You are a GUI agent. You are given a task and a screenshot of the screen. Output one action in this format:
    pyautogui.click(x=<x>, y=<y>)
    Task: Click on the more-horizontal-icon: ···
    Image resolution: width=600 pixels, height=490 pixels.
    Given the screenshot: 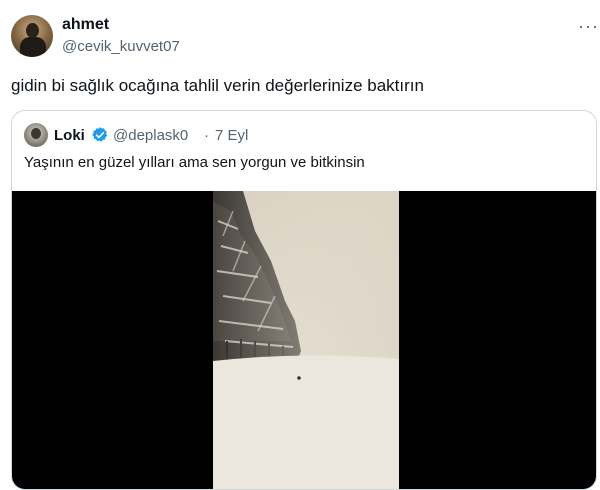 What is the action you would take?
    pyautogui.click(x=588, y=26)
    